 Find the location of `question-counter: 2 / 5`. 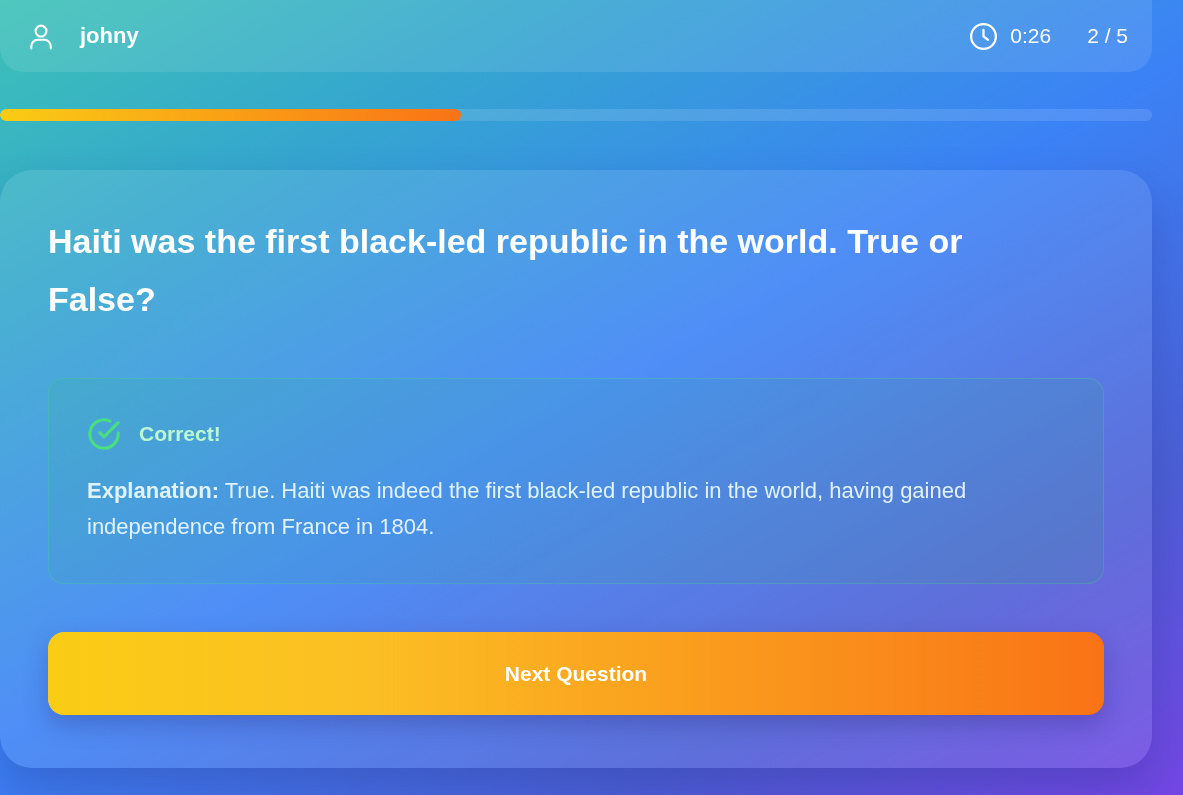

question-counter: 2 / 5 is located at coordinates (1107, 36).